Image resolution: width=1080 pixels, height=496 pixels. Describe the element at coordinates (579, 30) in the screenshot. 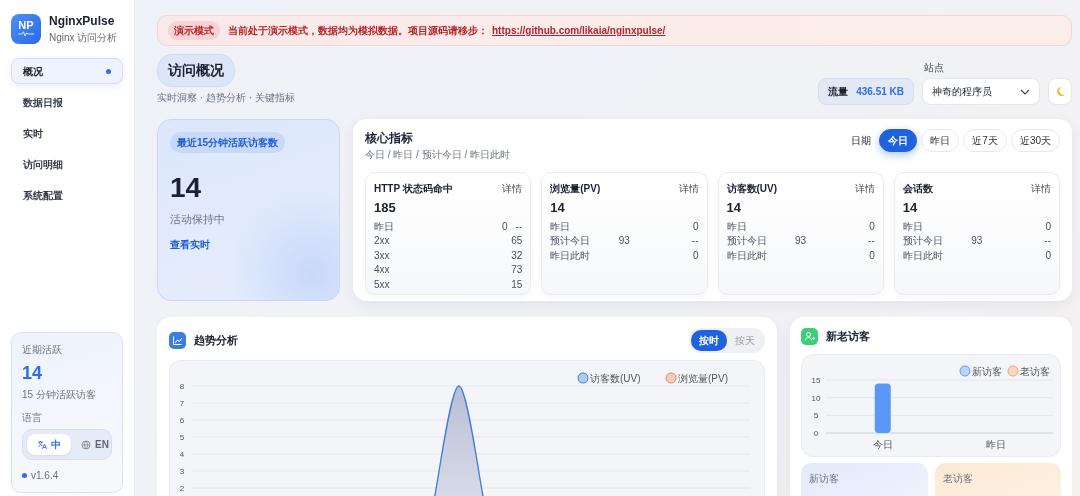

I see `source-link: https://github.com/likaia/nginxpulse/` at that location.